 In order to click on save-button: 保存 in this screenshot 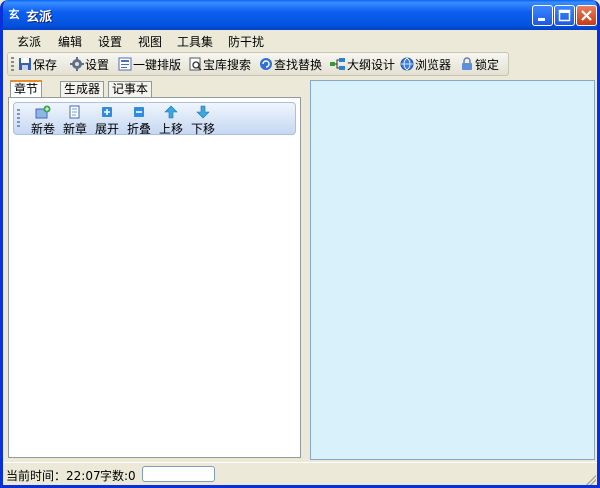, I will do `click(37, 64)`.